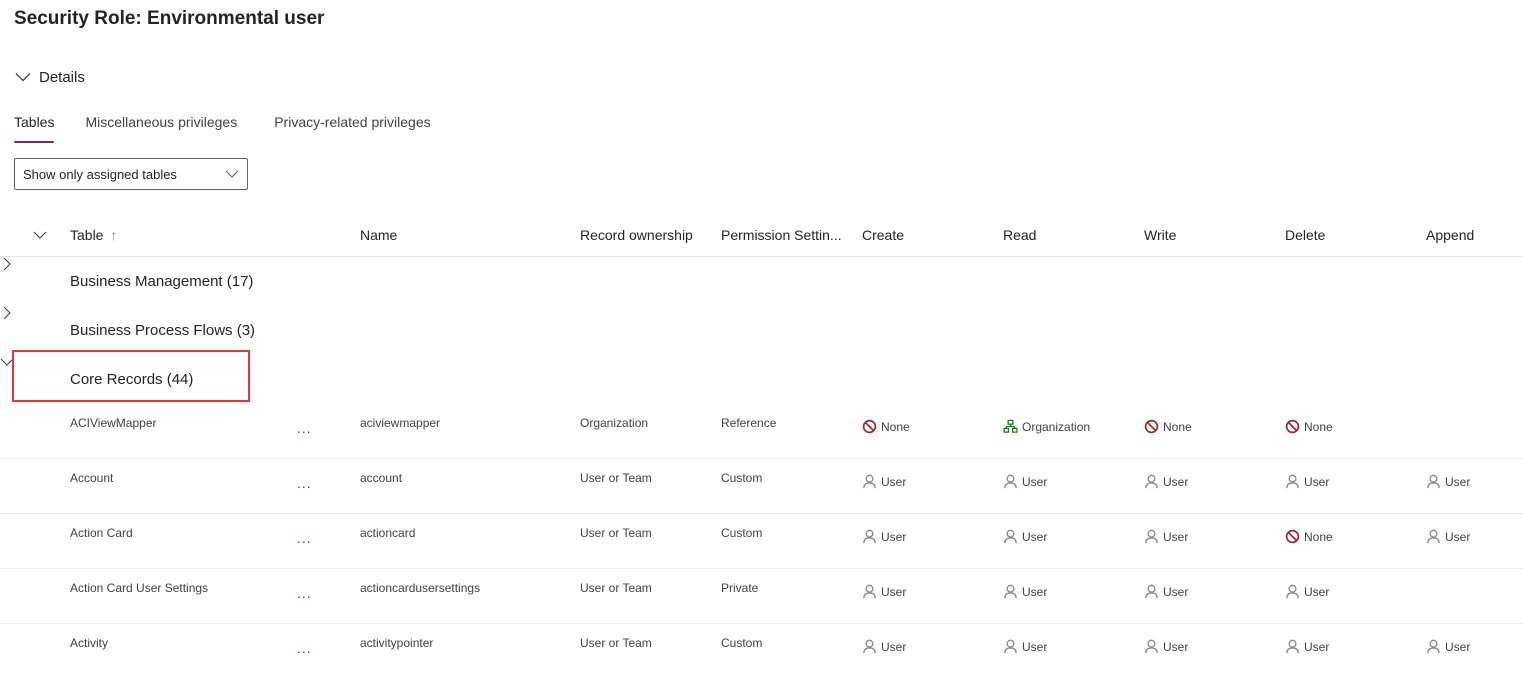 This screenshot has height=673, width=1523. I want to click on column-header-write: Write, so click(1160, 235).